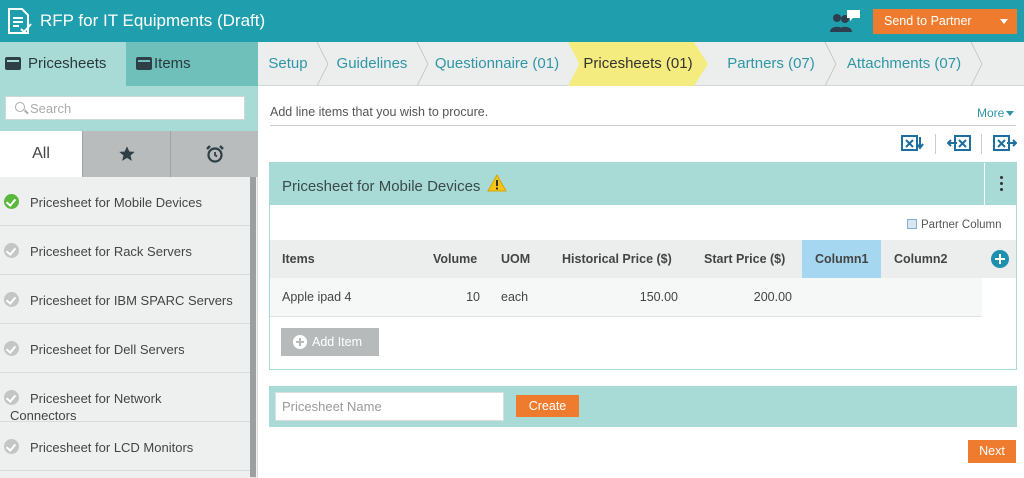 The image size is (1024, 478). What do you see at coordinates (372, 64) in the screenshot?
I see `step-guidelines: Guidelines` at bounding box center [372, 64].